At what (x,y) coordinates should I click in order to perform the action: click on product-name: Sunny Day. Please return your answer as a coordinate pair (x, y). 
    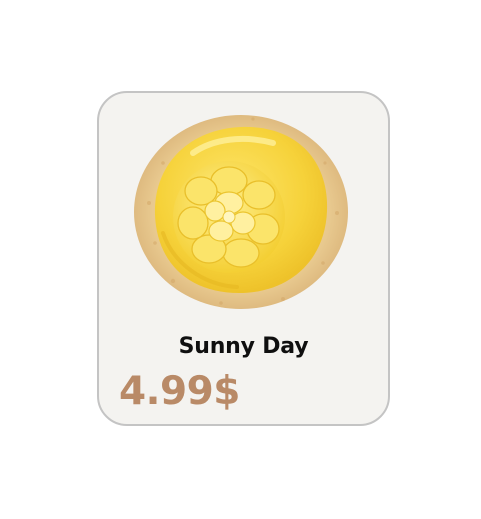
    Looking at the image, I should click on (243, 346).